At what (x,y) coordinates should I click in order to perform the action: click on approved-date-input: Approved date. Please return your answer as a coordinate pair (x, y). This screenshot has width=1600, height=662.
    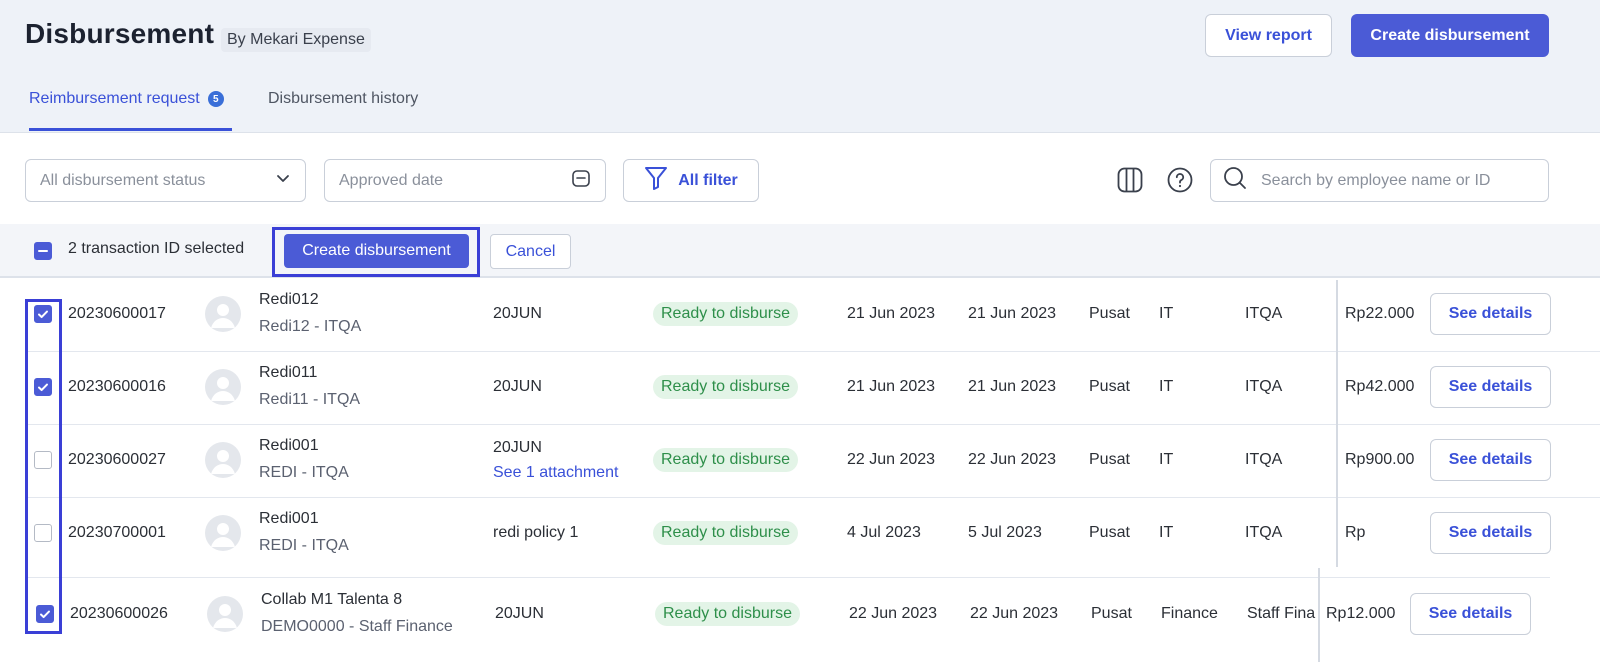
    Looking at the image, I should click on (465, 180).